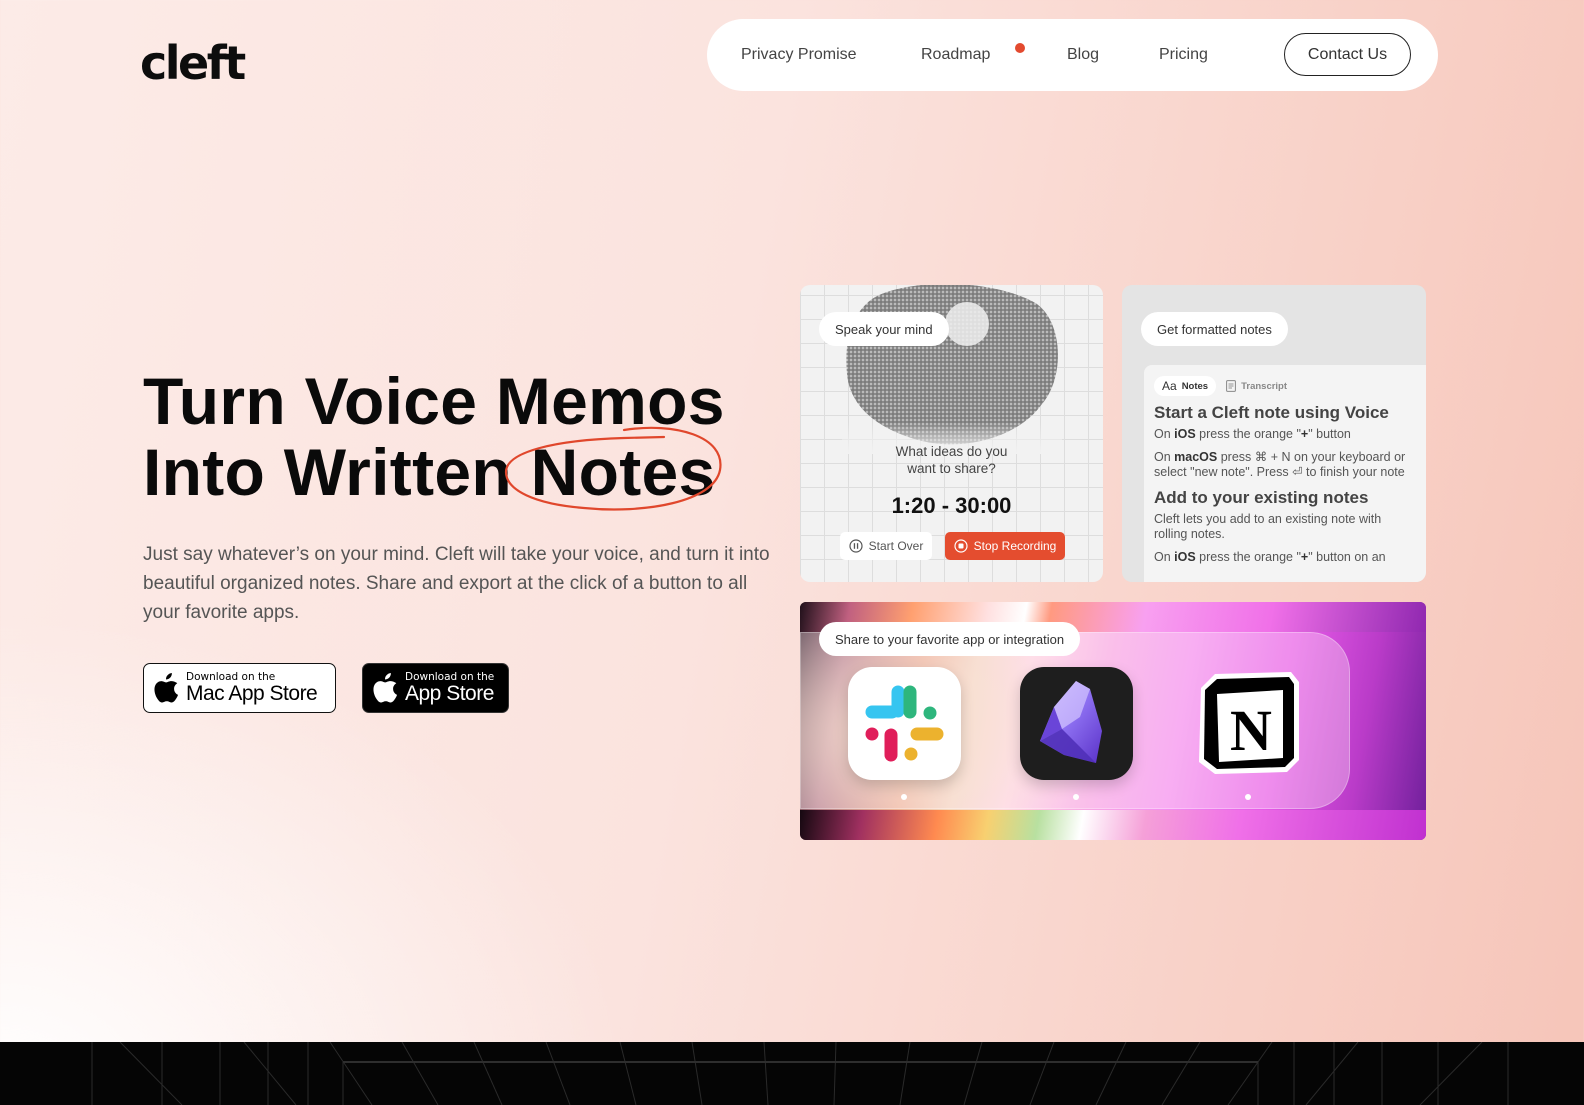 The height and width of the screenshot is (1105, 1584). Describe the element at coordinates (337, 472) in the screenshot. I see `headline-line-2-prefix: Into Written` at that location.